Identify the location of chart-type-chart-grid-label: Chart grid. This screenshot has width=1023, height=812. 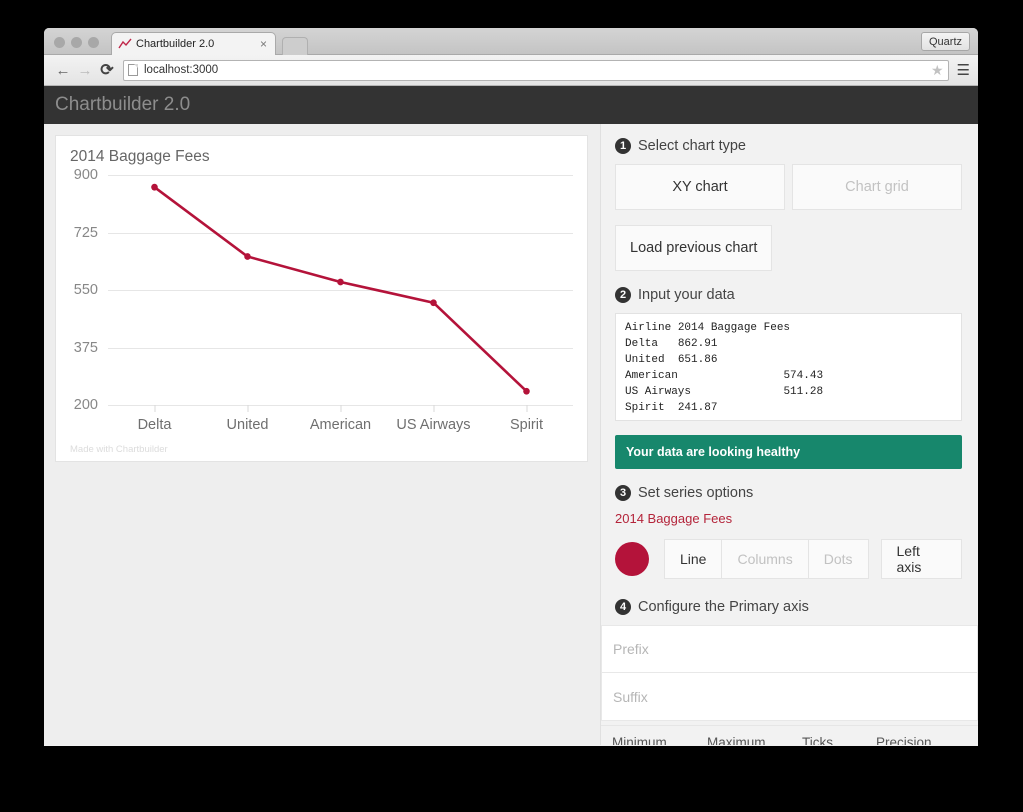
(877, 187).